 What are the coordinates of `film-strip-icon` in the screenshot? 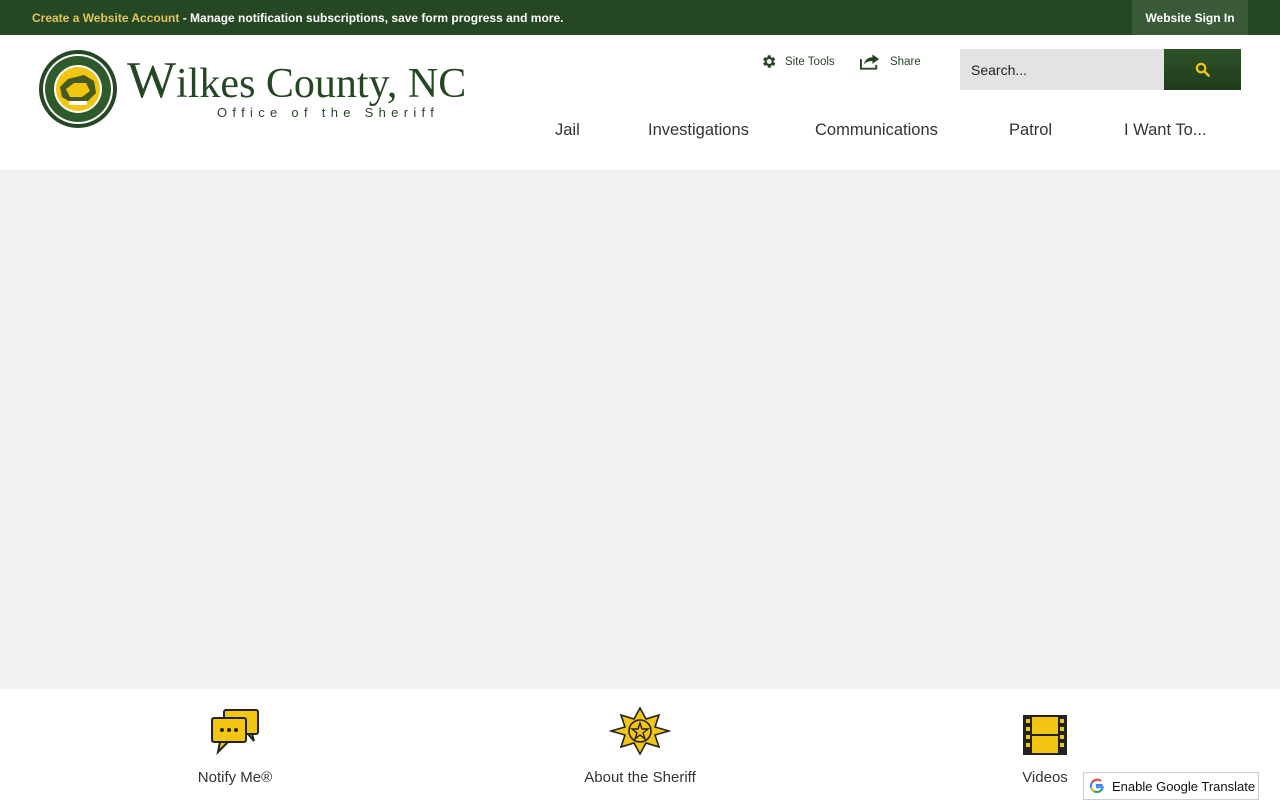 It's located at (1045, 735).